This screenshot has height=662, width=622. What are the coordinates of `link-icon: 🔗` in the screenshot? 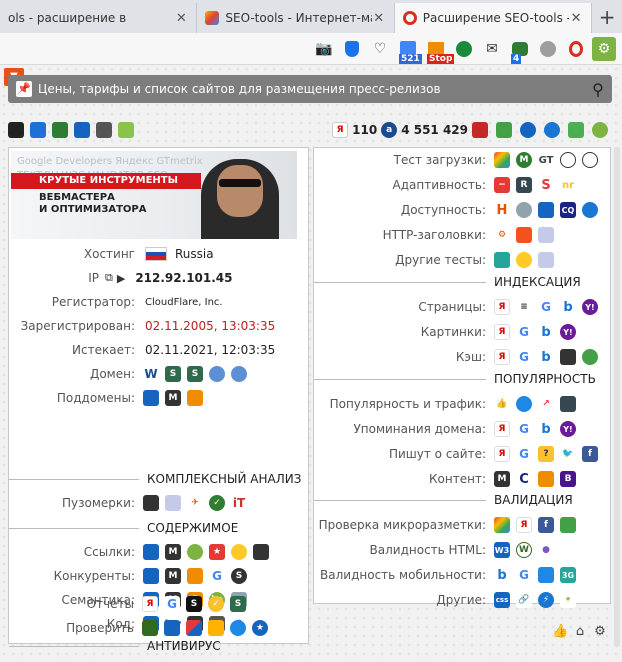 It's located at (524, 600).